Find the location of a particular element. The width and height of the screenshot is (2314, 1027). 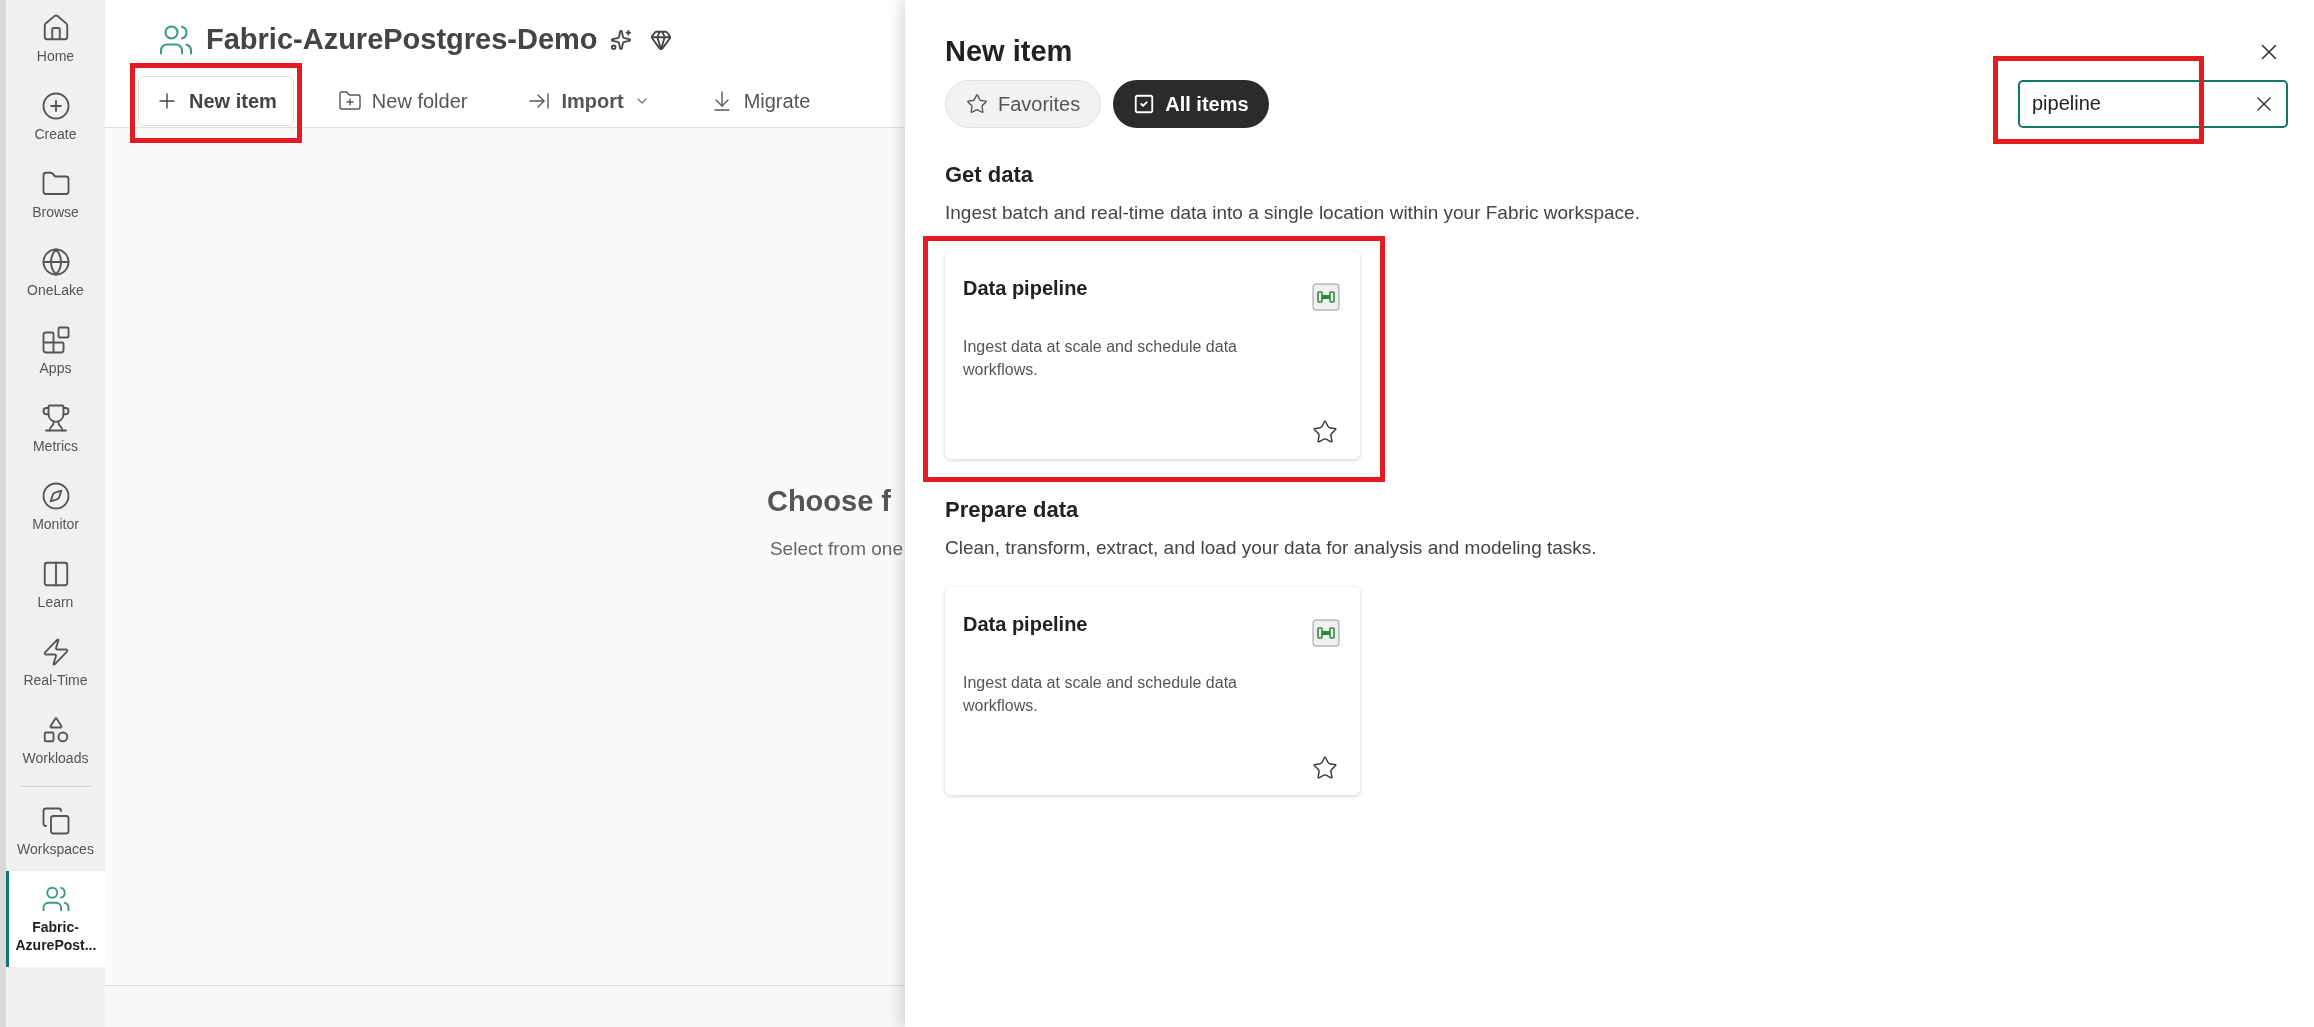

nav-item: Monitor is located at coordinates (55, 507).